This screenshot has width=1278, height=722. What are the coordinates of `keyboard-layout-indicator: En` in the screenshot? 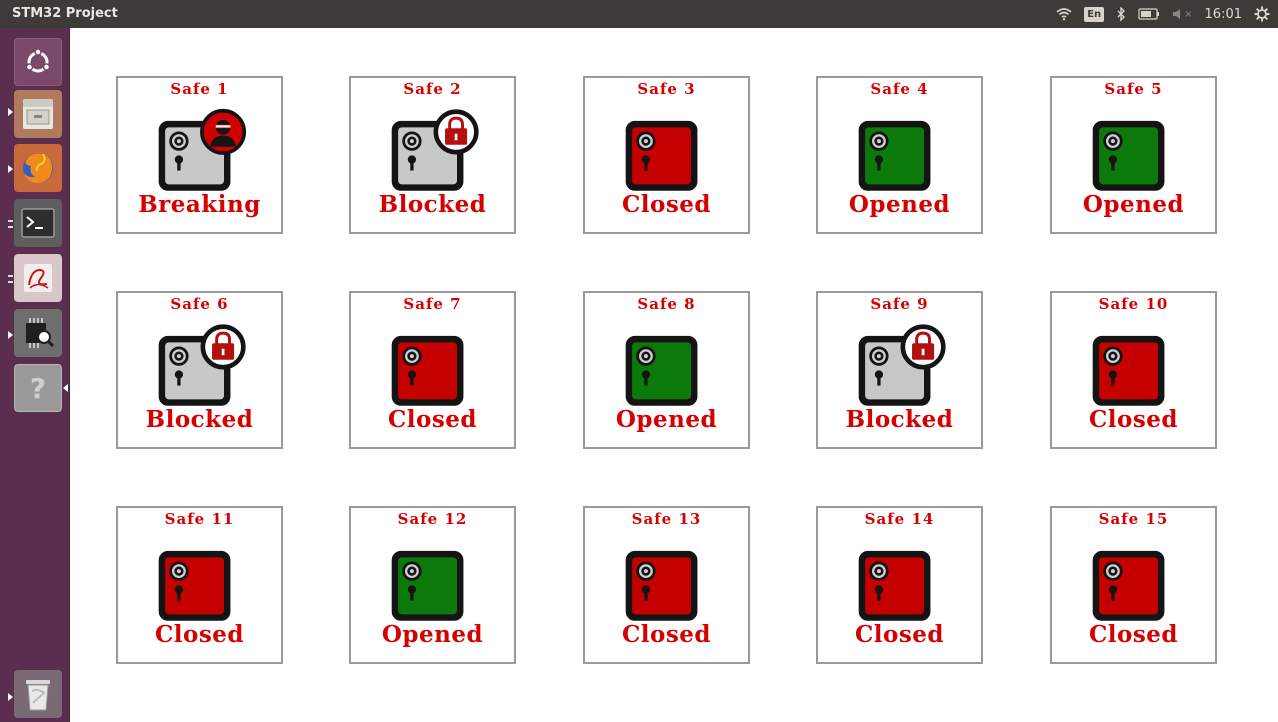 It's located at (1094, 14).